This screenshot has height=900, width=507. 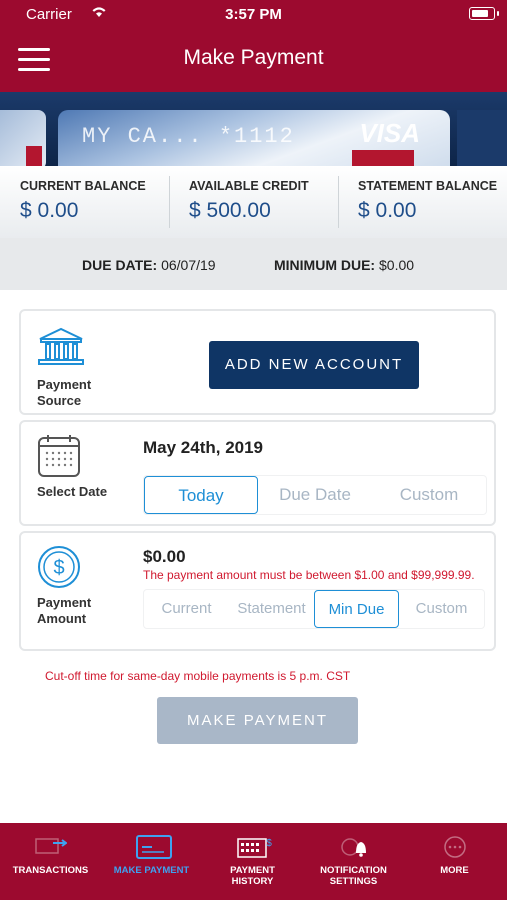 I want to click on due-date: DUE DATE: 06/07/19, so click(x=149, y=265).